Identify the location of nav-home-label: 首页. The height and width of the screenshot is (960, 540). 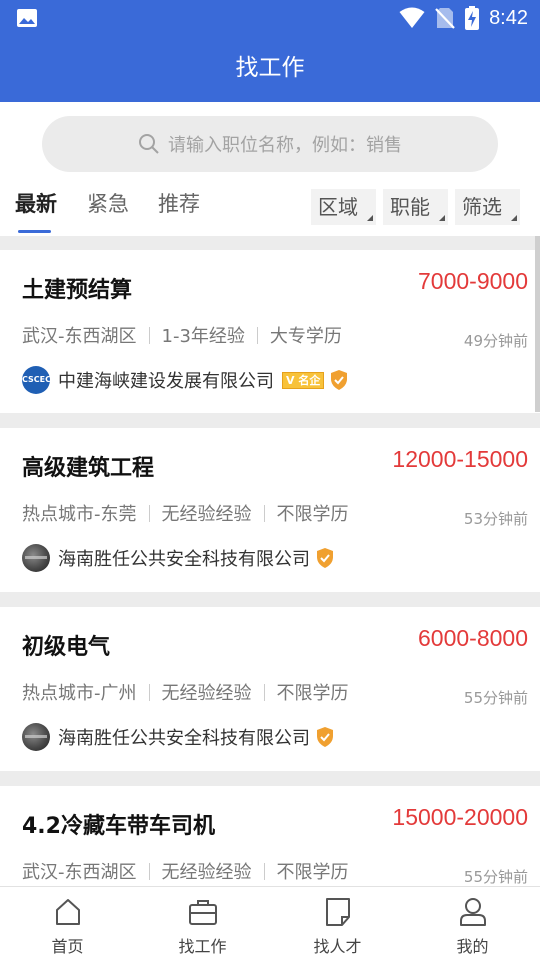
(67, 946).